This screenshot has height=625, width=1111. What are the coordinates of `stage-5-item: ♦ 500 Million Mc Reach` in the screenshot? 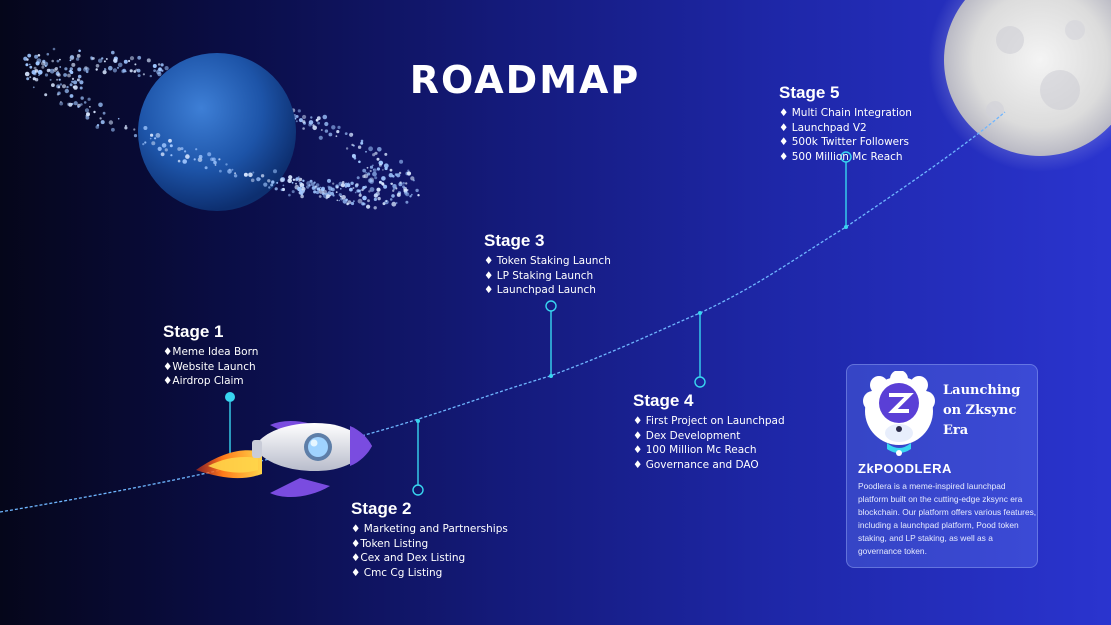 It's located at (841, 156).